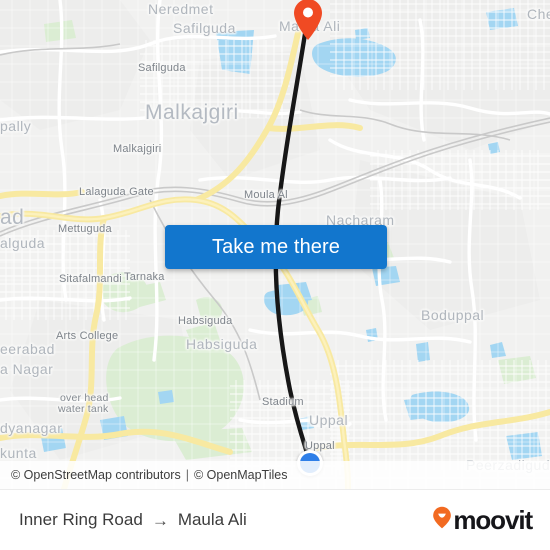  What do you see at coordinates (493, 520) in the screenshot?
I see `moovit-wordmark: moovit` at bounding box center [493, 520].